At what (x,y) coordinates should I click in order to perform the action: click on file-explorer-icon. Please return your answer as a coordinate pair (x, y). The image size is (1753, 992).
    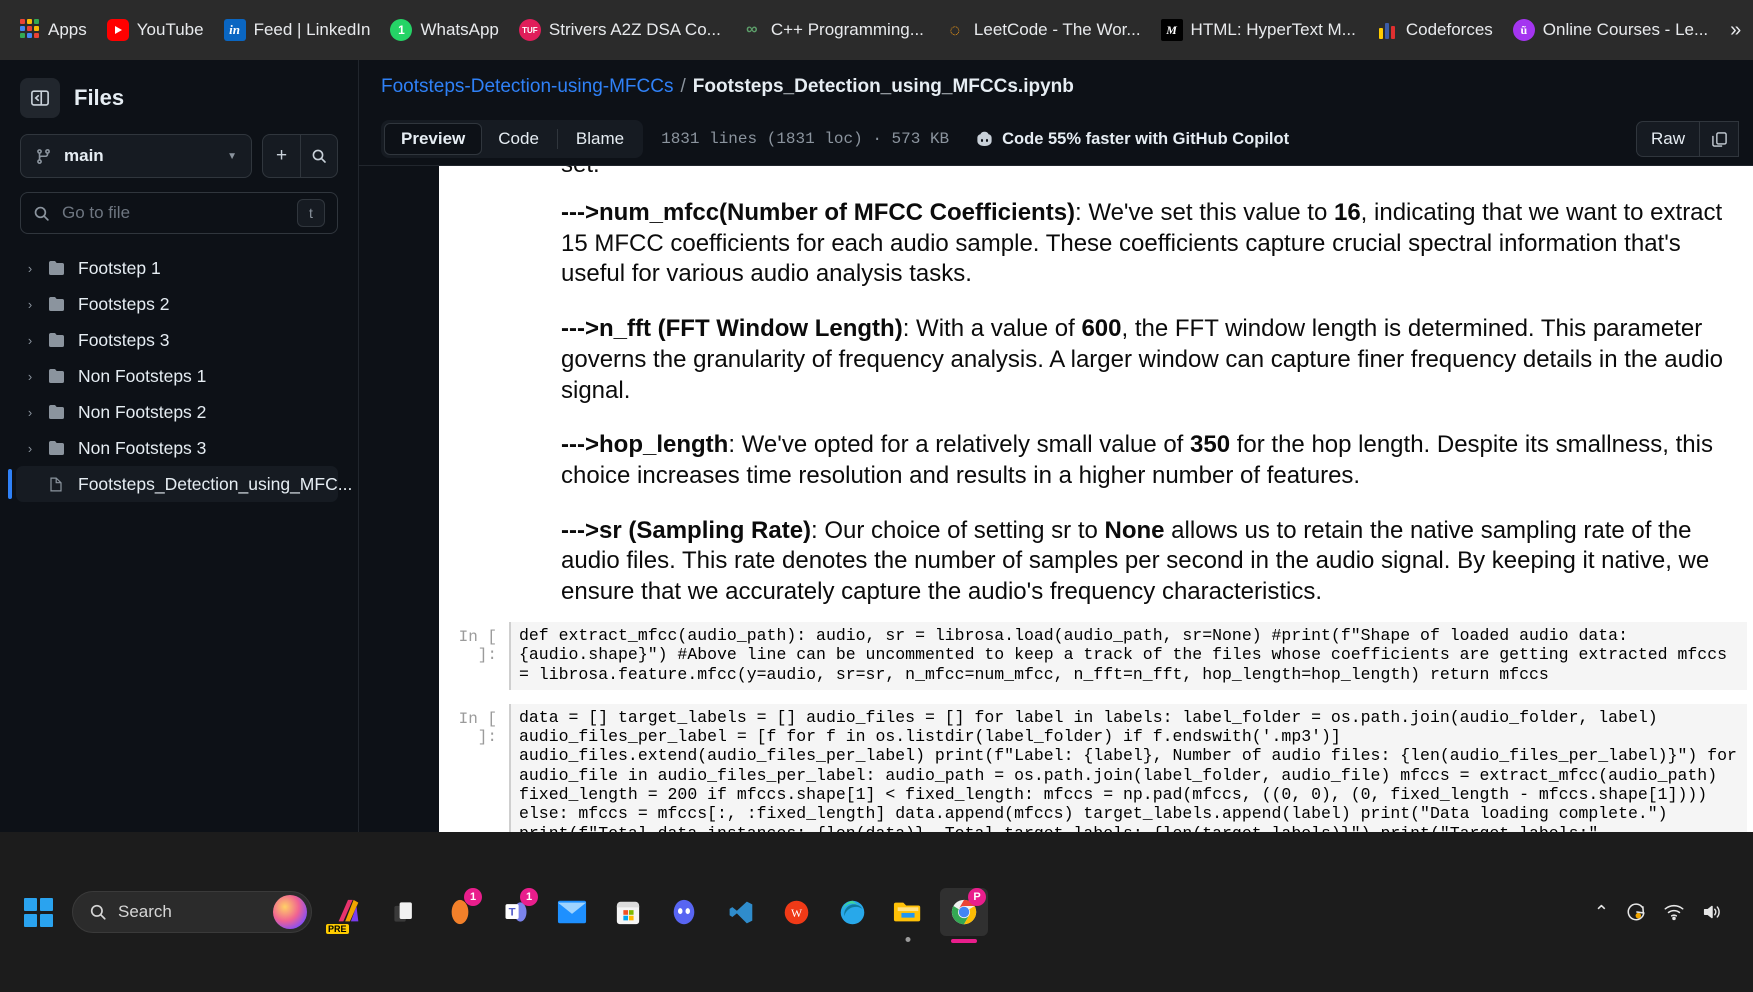
    Looking at the image, I should click on (908, 915).